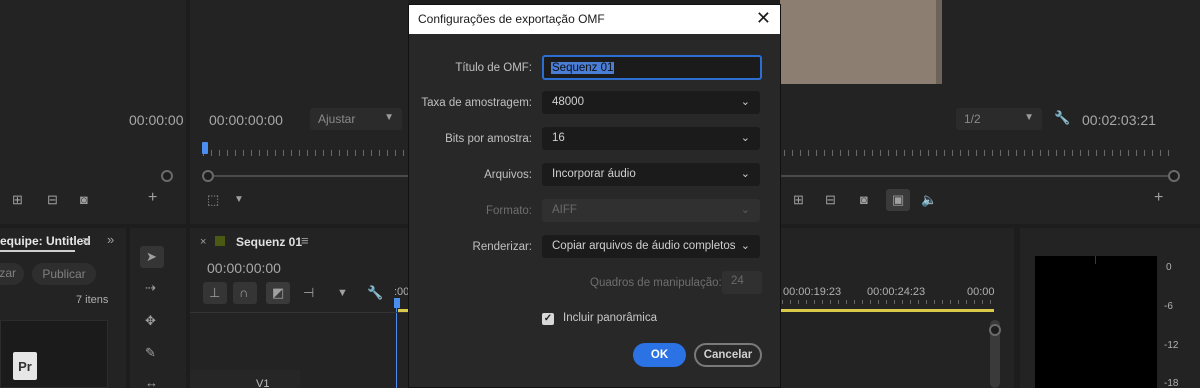 The width and height of the screenshot is (1200, 388). Describe the element at coordinates (897, 308) in the screenshot. I see `timeline-panel-right` at that location.